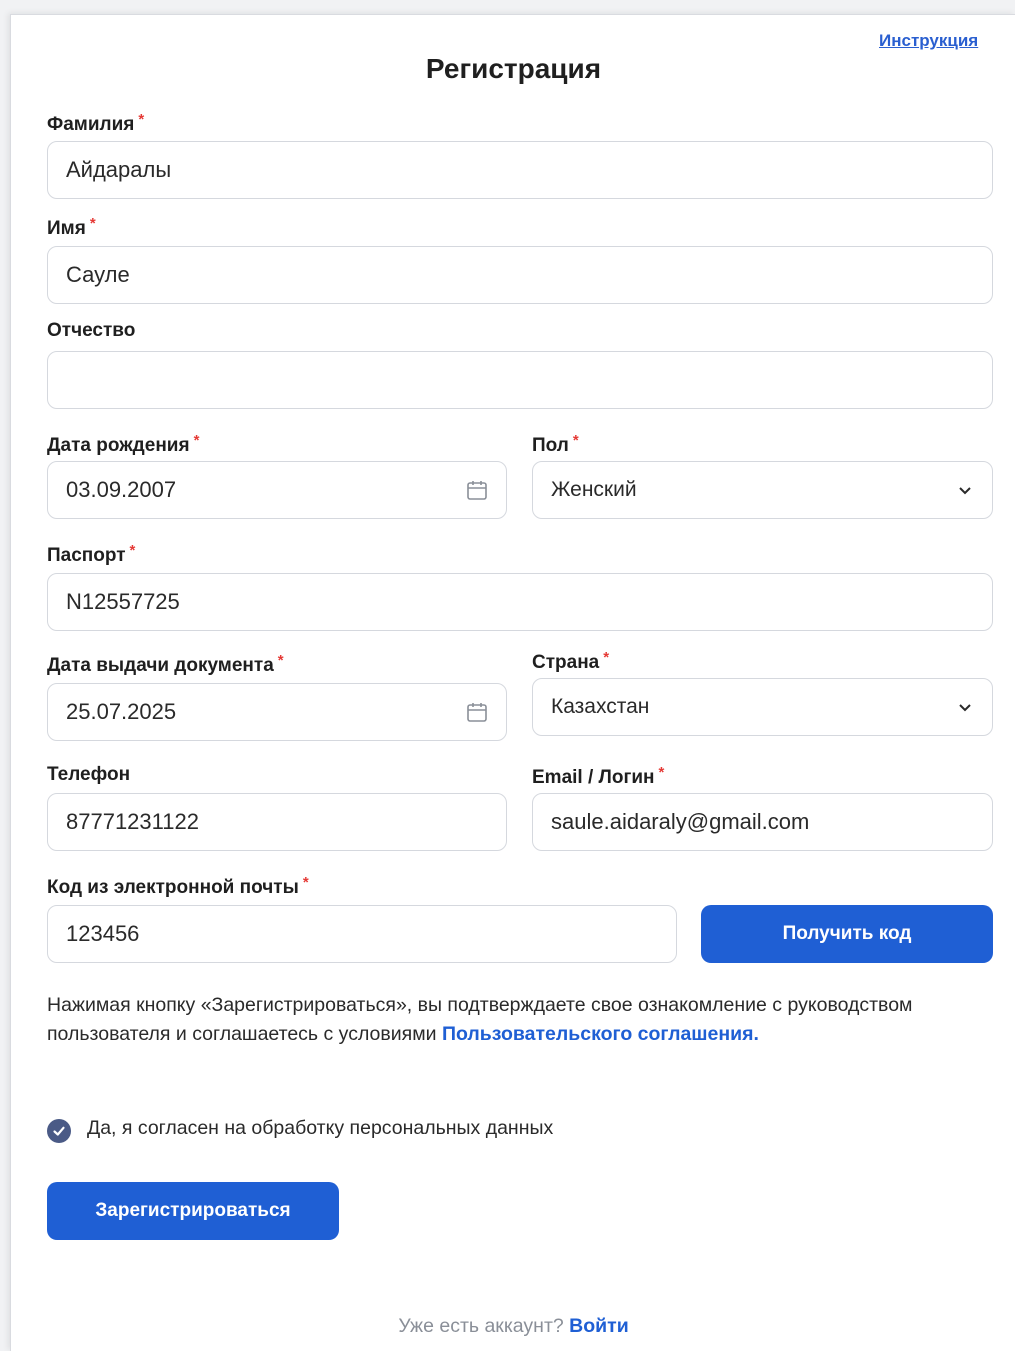 The width and height of the screenshot is (1015, 1351). What do you see at coordinates (91, 330) in the screenshot?
I see `middle-name-label: Отчество` at bounding box center [91, 330].